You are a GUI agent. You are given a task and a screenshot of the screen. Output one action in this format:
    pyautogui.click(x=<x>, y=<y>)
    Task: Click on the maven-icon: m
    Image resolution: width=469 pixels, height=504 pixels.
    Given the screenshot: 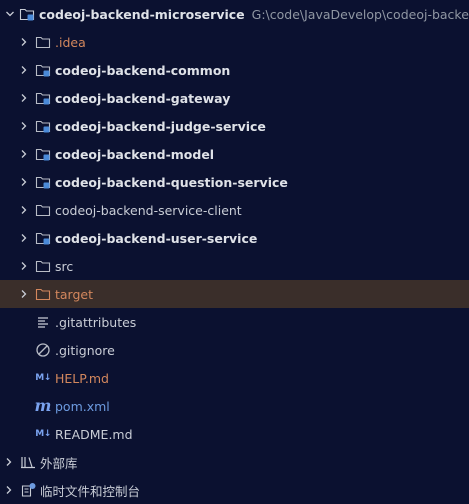 What is the action you would take?
    pyautogui.click(x=43, y=405)
    